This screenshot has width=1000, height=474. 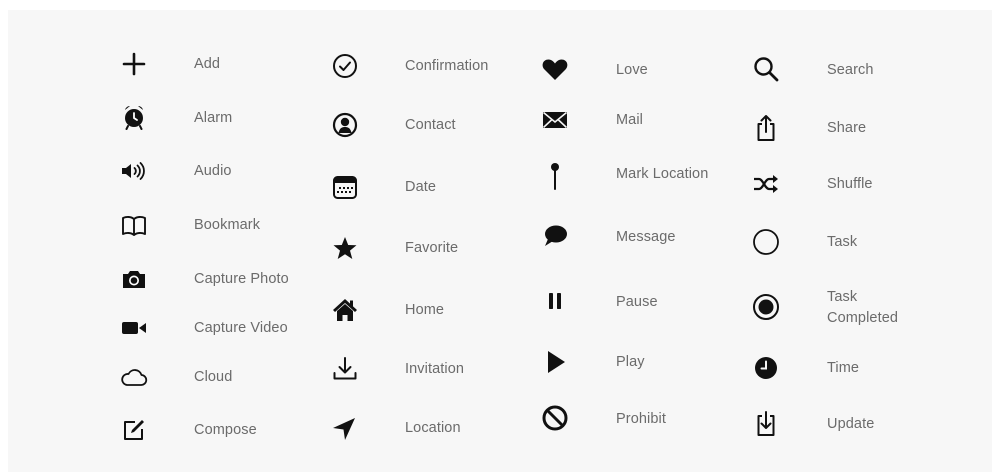 I want to click on contact-icon, so click(x=345, y=125).